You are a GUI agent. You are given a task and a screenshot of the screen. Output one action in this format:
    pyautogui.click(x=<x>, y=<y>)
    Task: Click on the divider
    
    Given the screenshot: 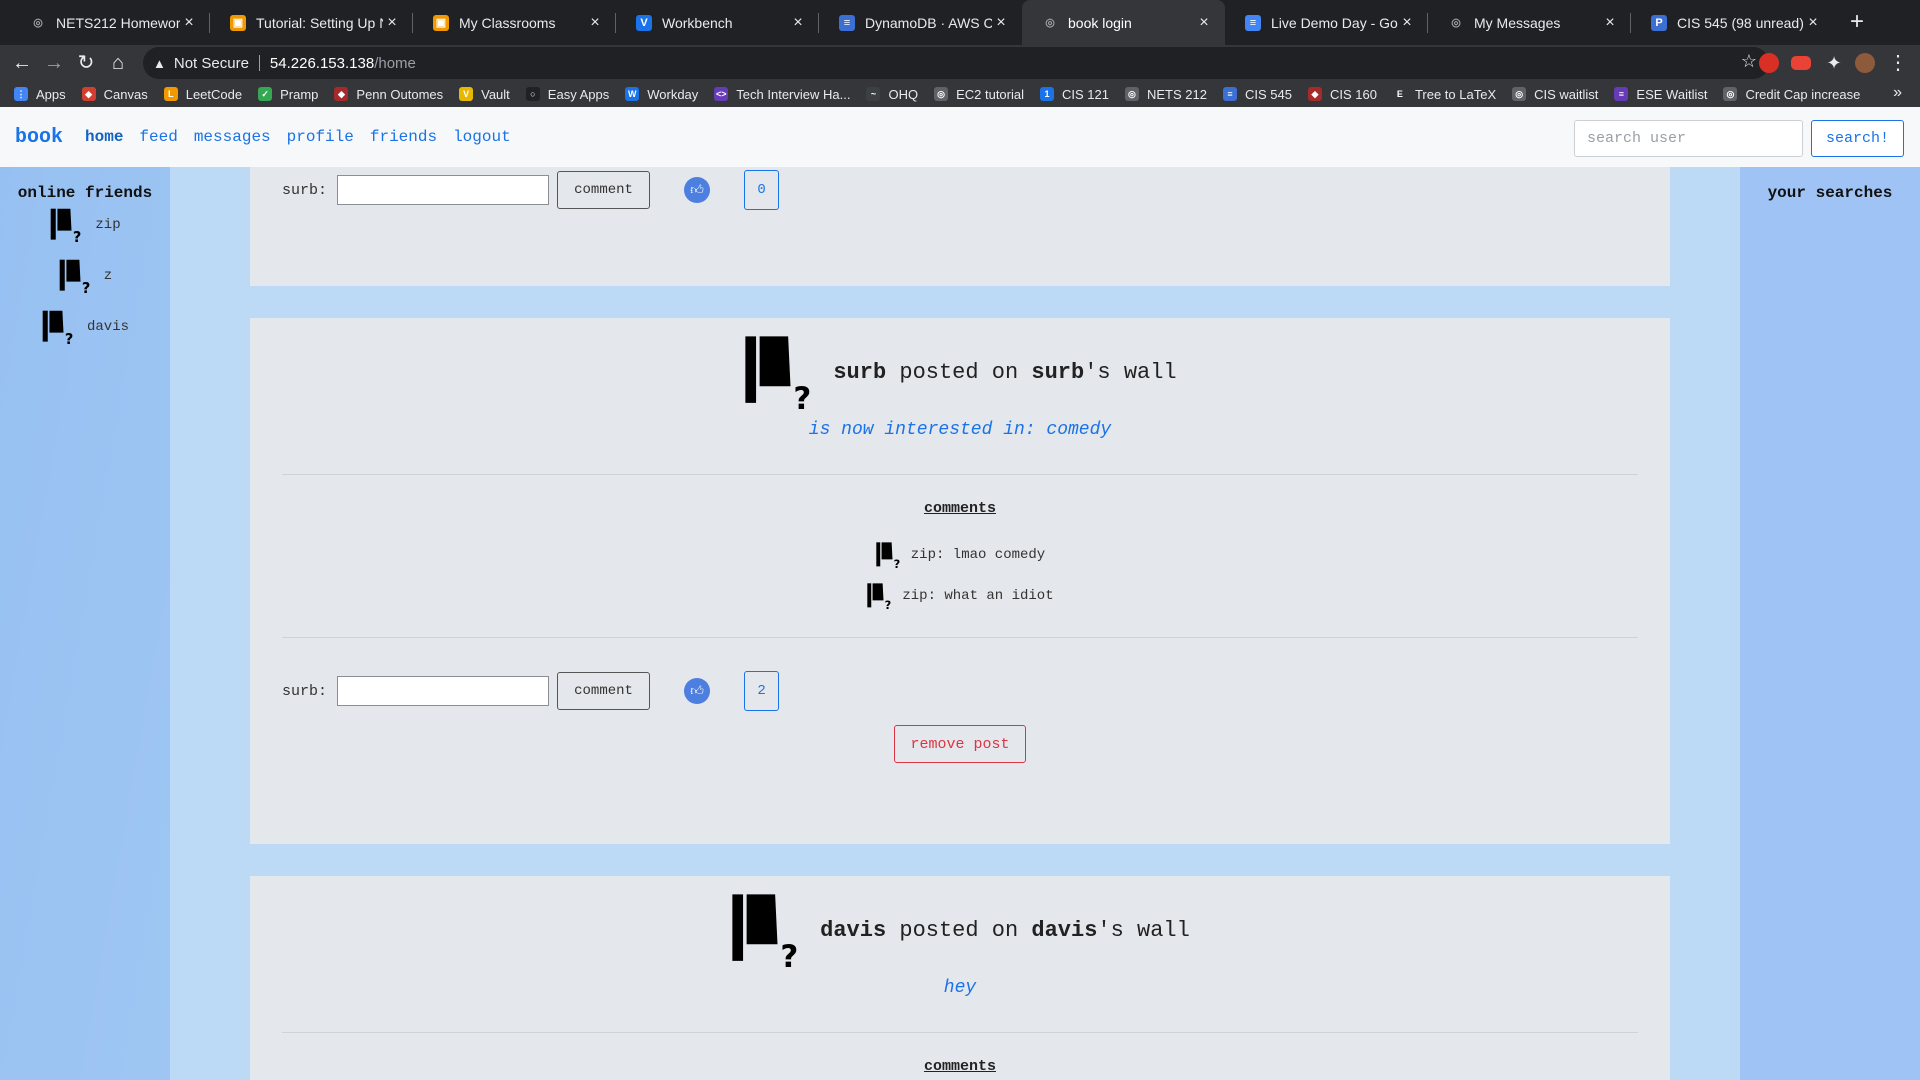 What is the action you would take?
    pyautogui.click(x=960, y=1032)
    